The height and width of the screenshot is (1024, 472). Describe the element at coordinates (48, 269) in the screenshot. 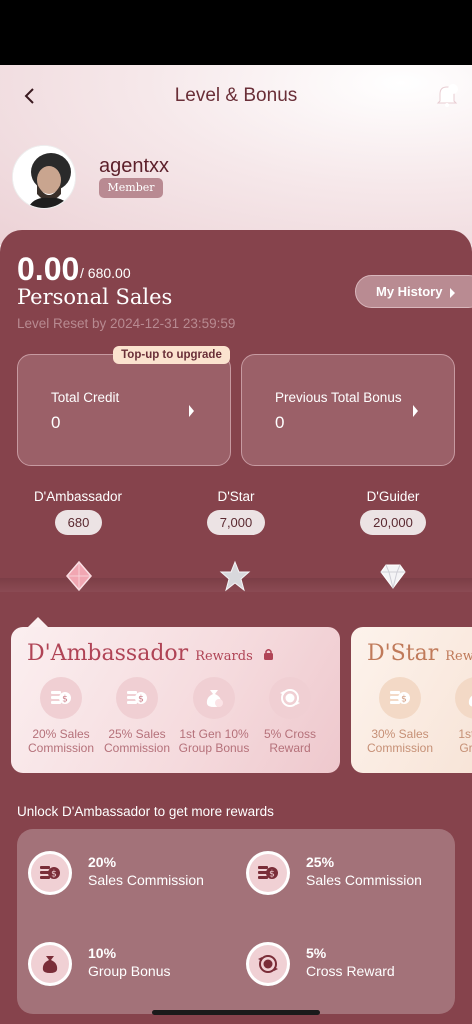

I see `sales-value: 0.00` at that location.